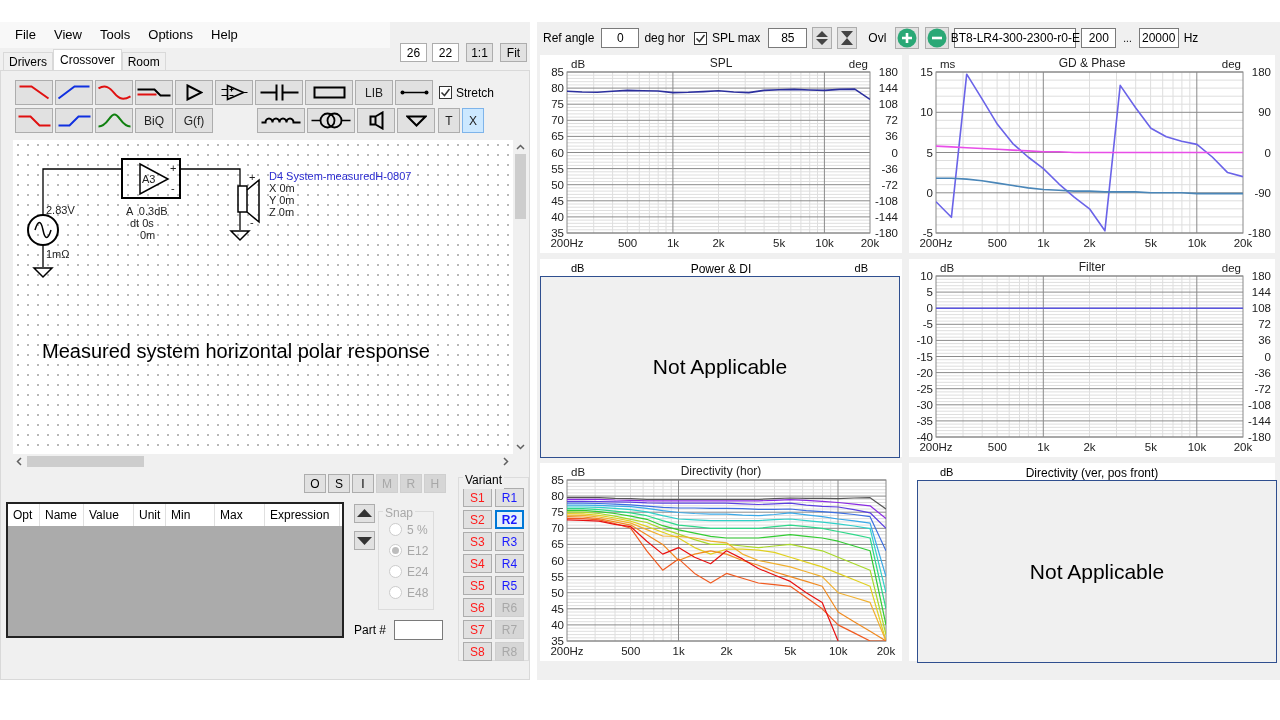 This screenshot has width=1280, height=720. Describe the element at coordinates (143, 61) in the screenshot. I see `tab: Room` at that location.